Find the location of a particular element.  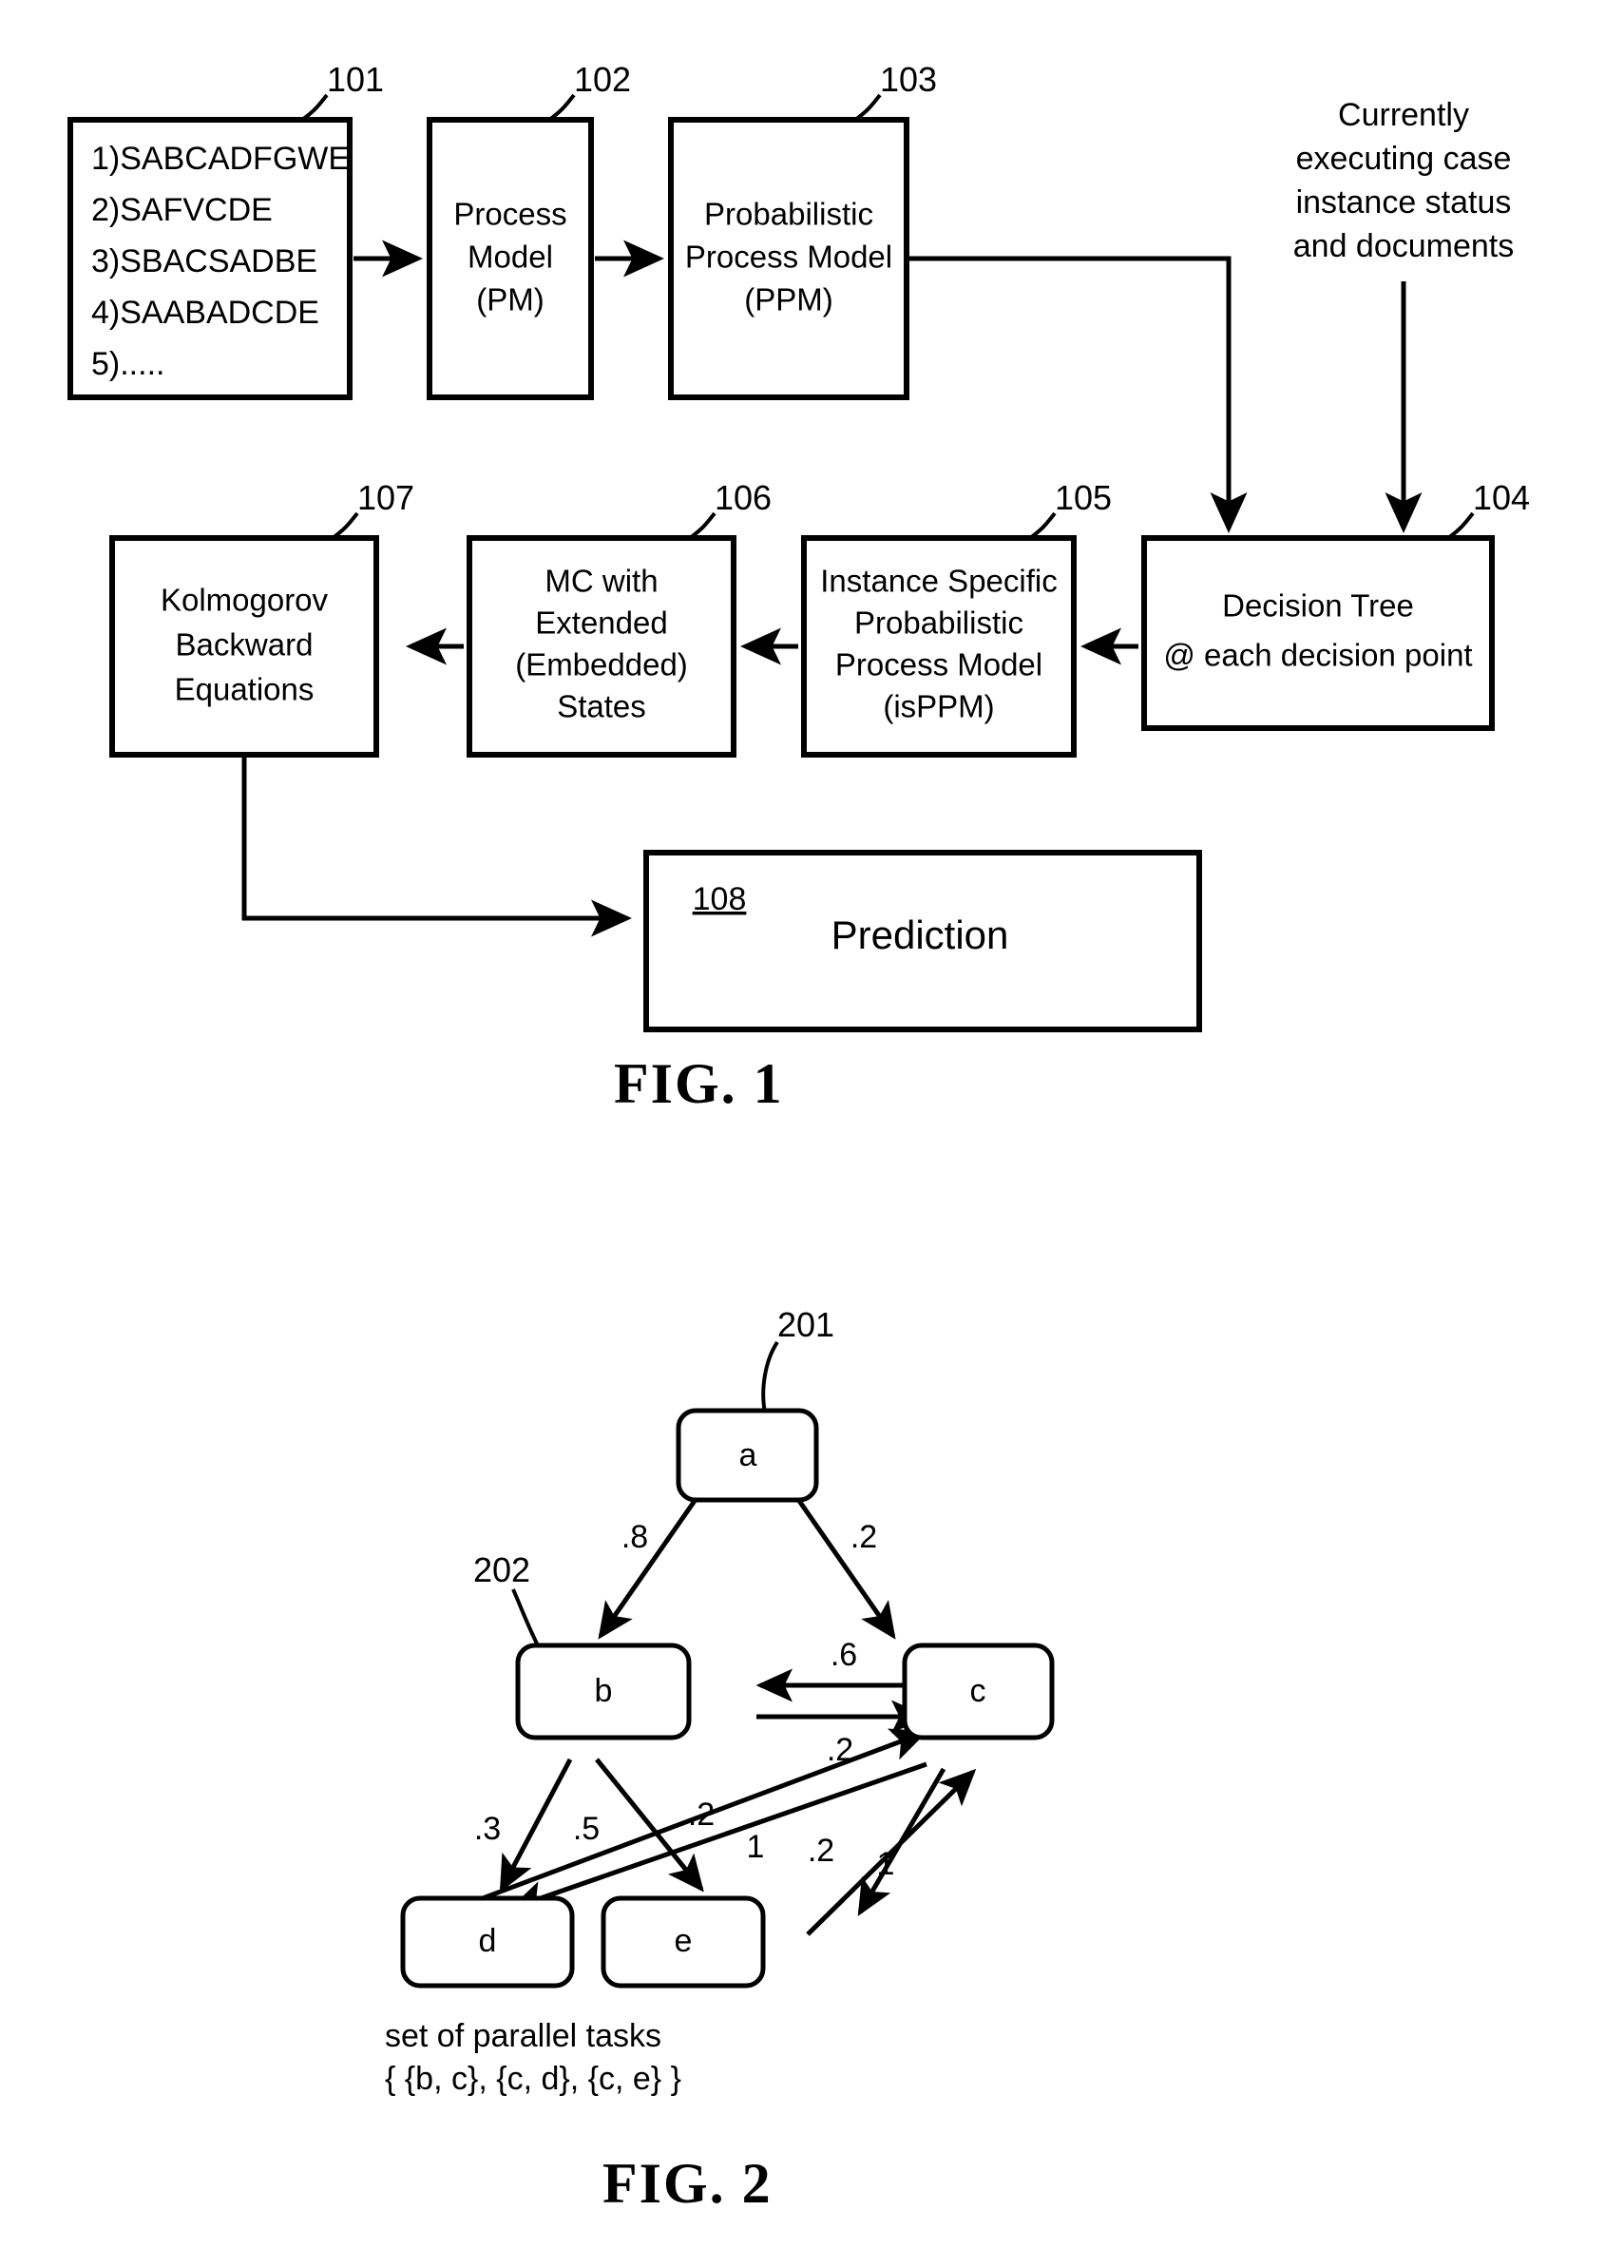

edge-a-to-b-weight: .8 is located at coordinates (634, 1537).